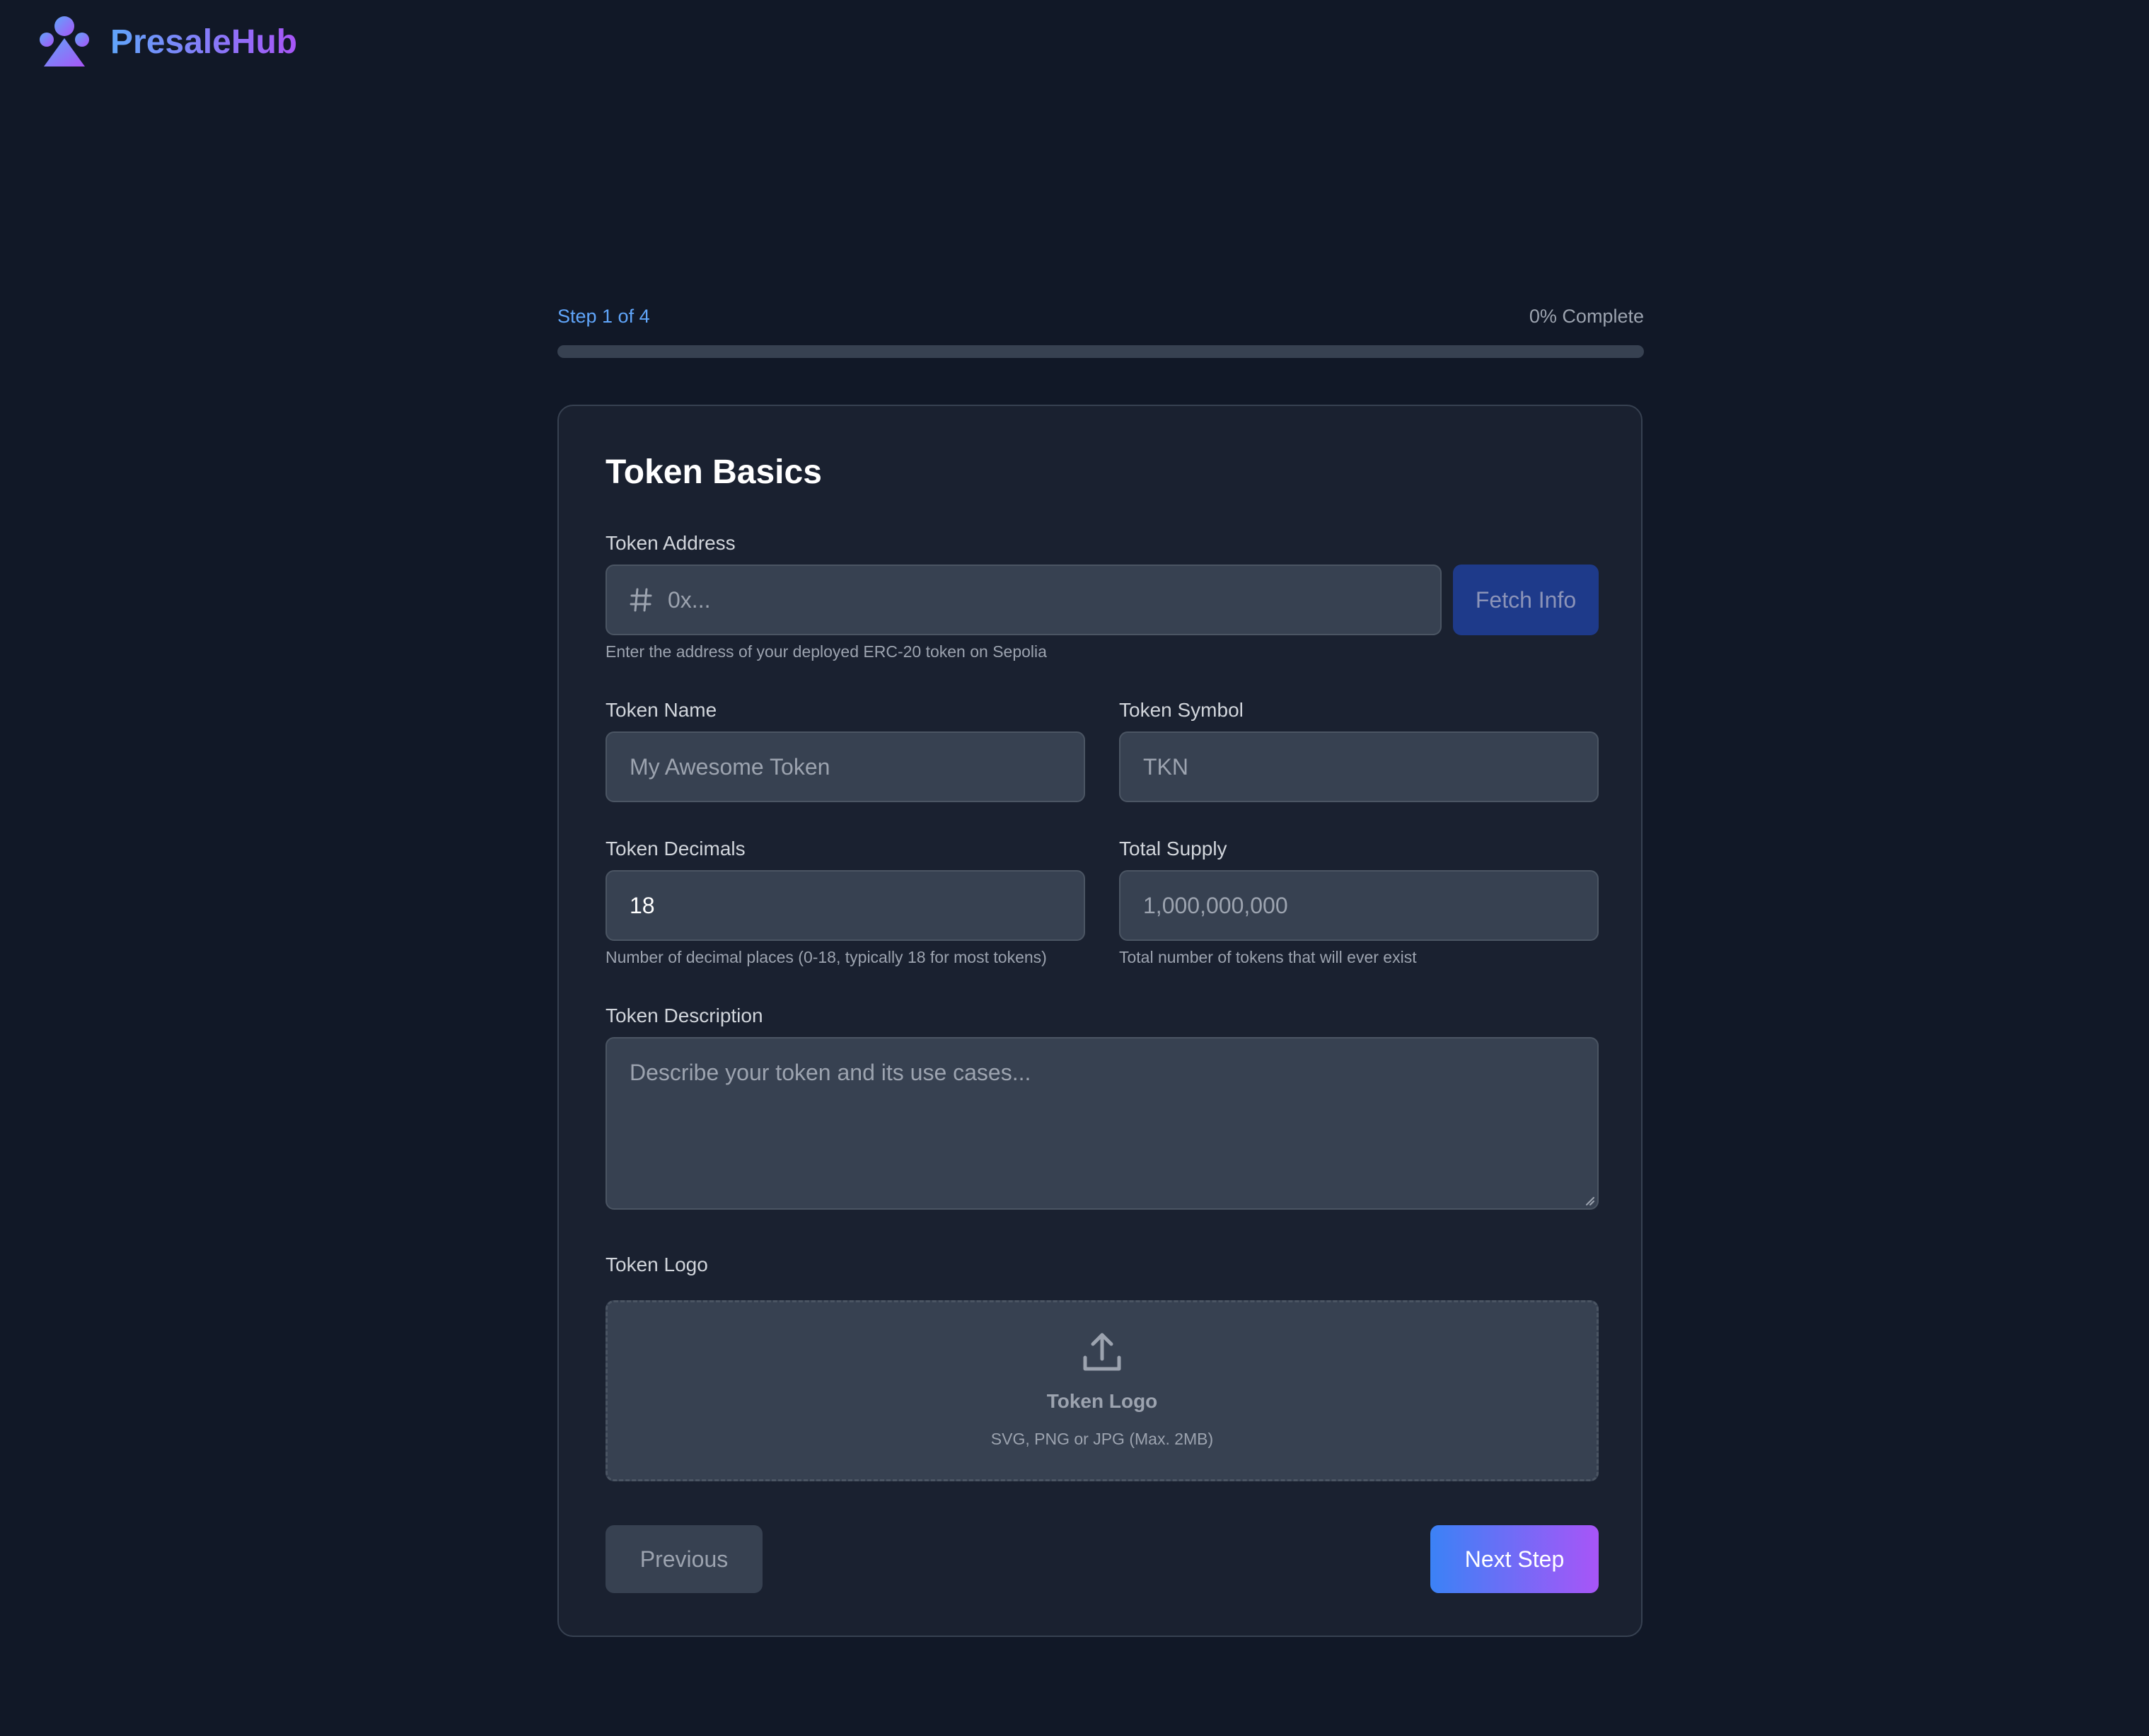  What do you see at coordinates (714, 472) in the screenshot?
I see `page-title: Token Basics` at bounding box center [714, 472].